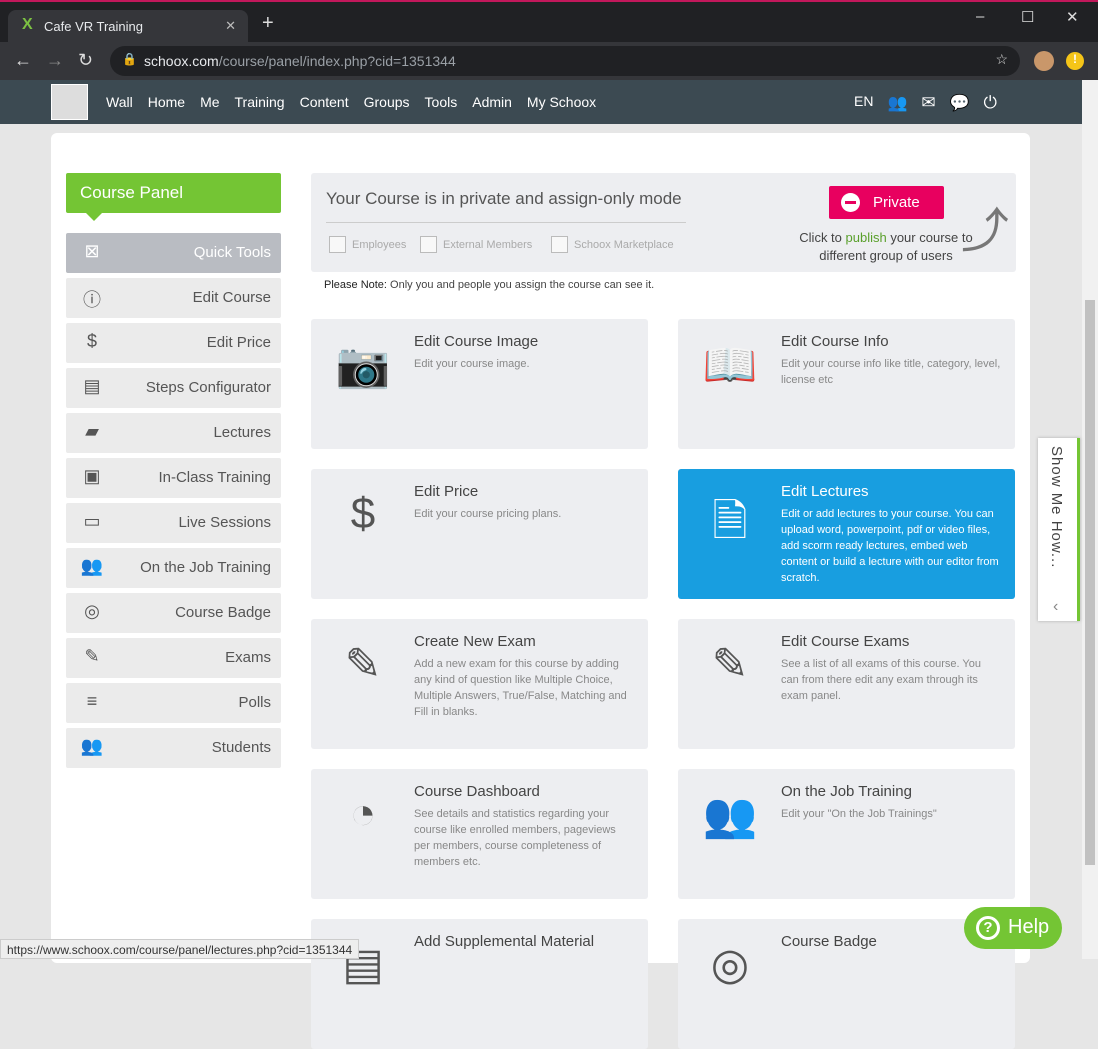  I want to click on nav-groups: Groups, so click(387, 102).